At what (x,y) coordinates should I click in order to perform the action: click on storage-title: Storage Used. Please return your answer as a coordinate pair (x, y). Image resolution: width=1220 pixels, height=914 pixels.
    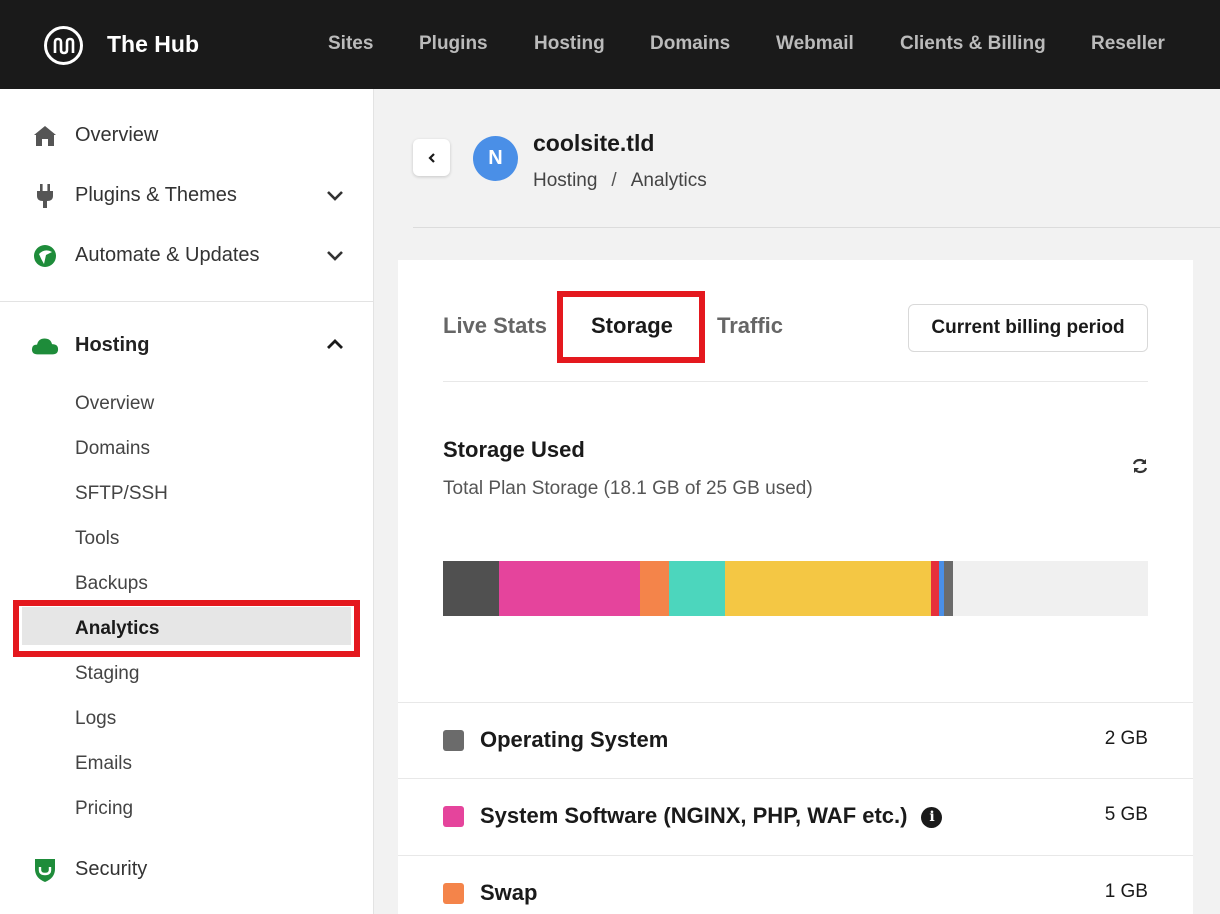
    Looking at the image, I should click on (514, 449).